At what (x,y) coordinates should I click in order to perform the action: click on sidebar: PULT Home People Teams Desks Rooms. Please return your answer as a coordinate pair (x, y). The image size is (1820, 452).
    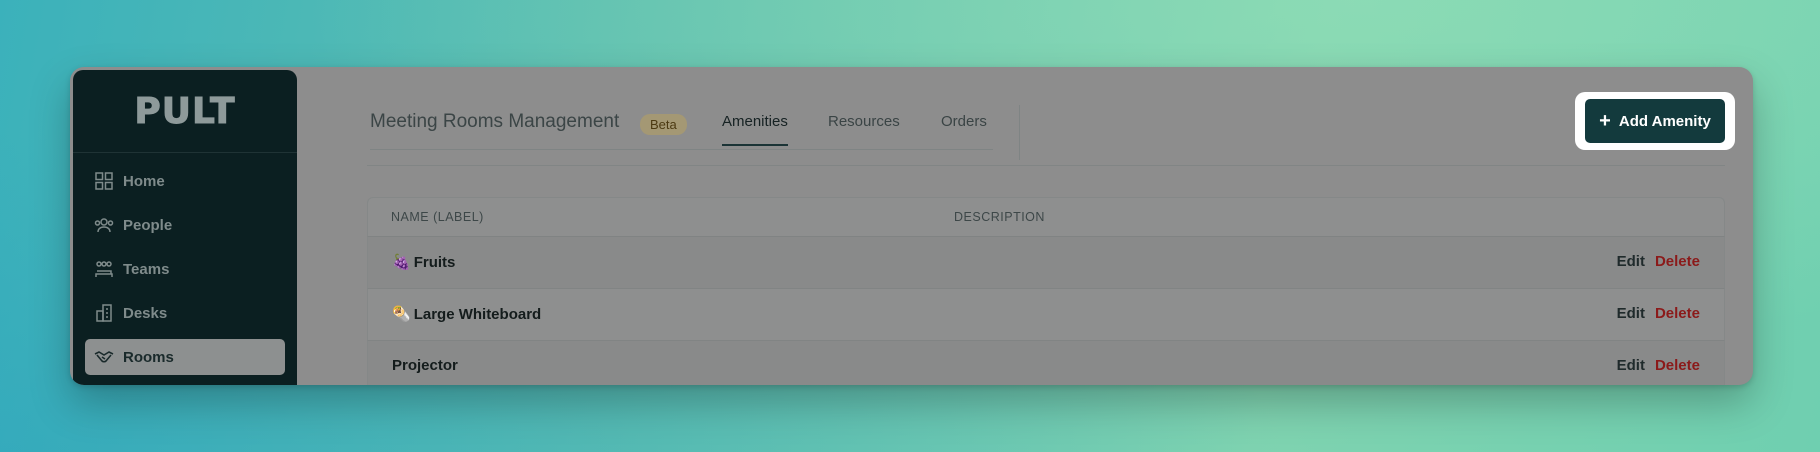
    Looking at the image, I should click on (185, 227).